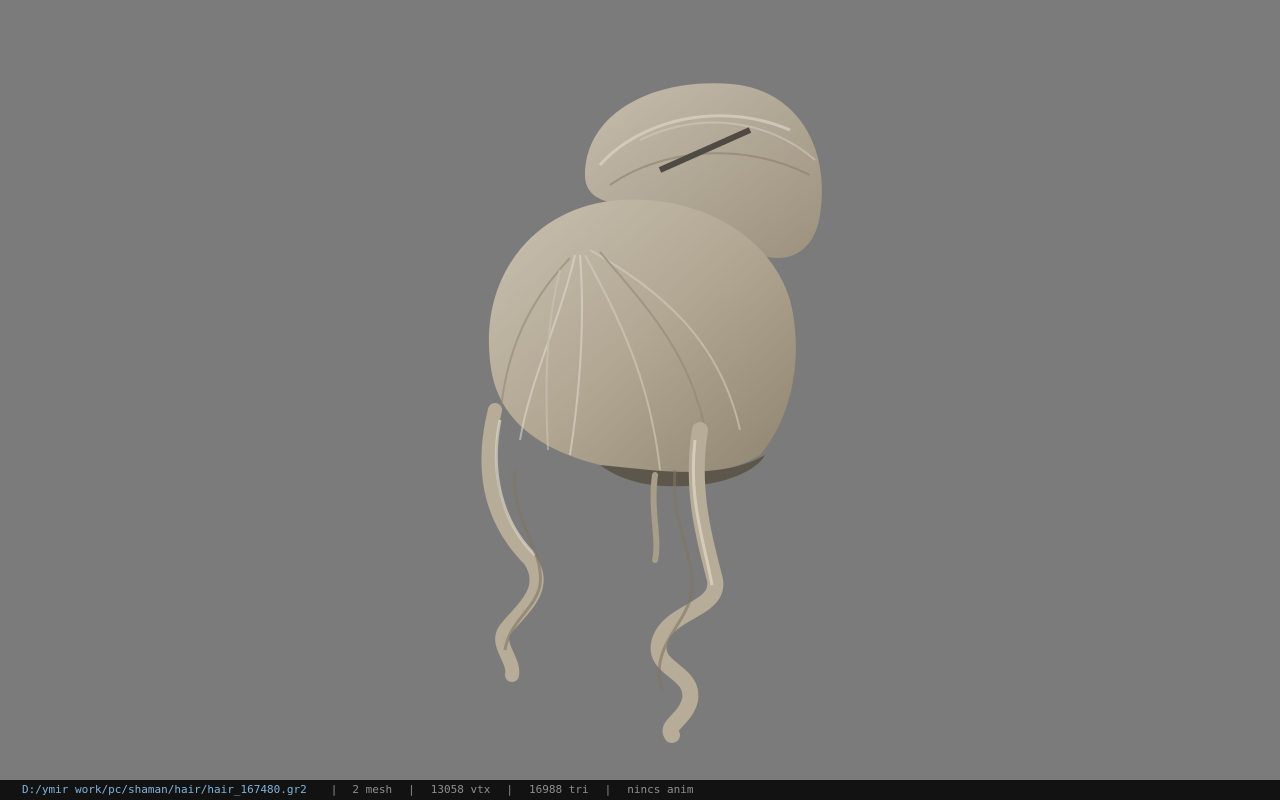  What do you see at coordinates (460, 789) in the screenshot?
I see `vertex-count: 13058 vtx` at bounding box center [460, 789].